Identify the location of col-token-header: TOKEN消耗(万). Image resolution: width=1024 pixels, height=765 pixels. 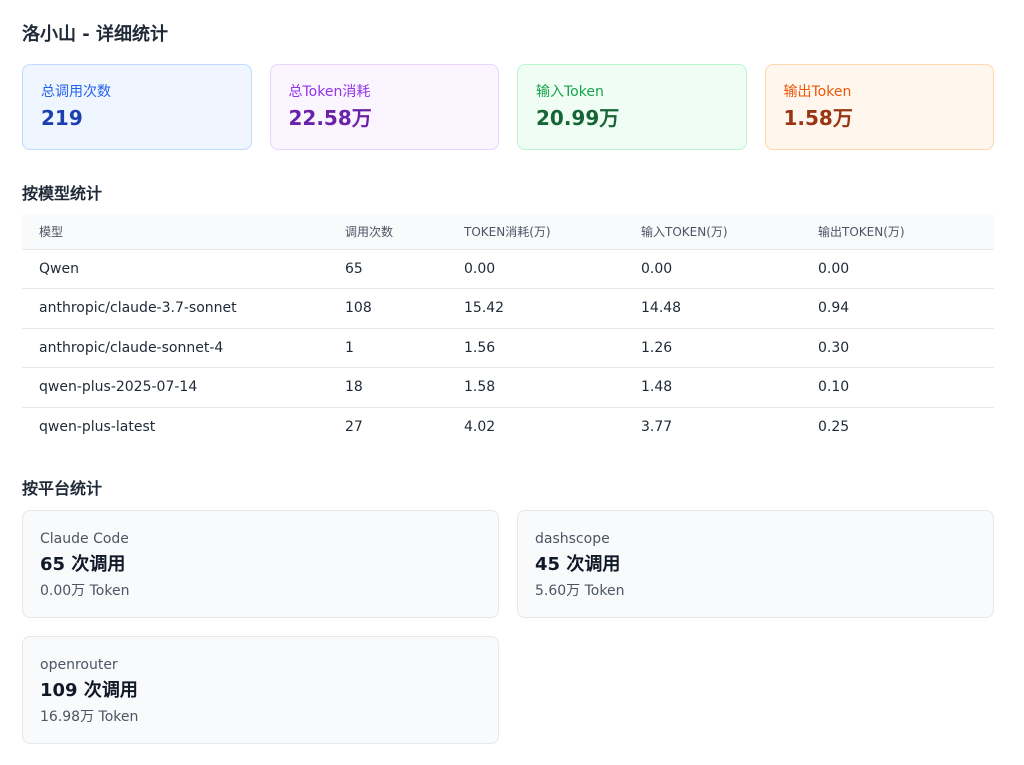
(552, 232).